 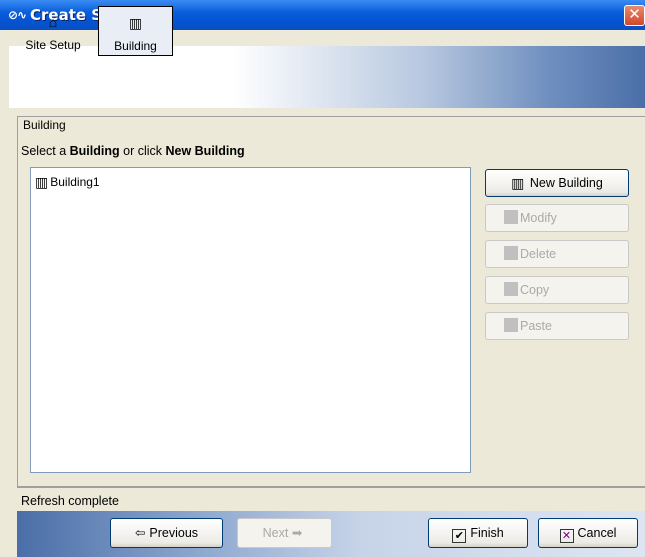 What do you see at coordinates (174, 533) in the screenshot?
I see `previous-label: Previous` at bounding box center [174, 533].